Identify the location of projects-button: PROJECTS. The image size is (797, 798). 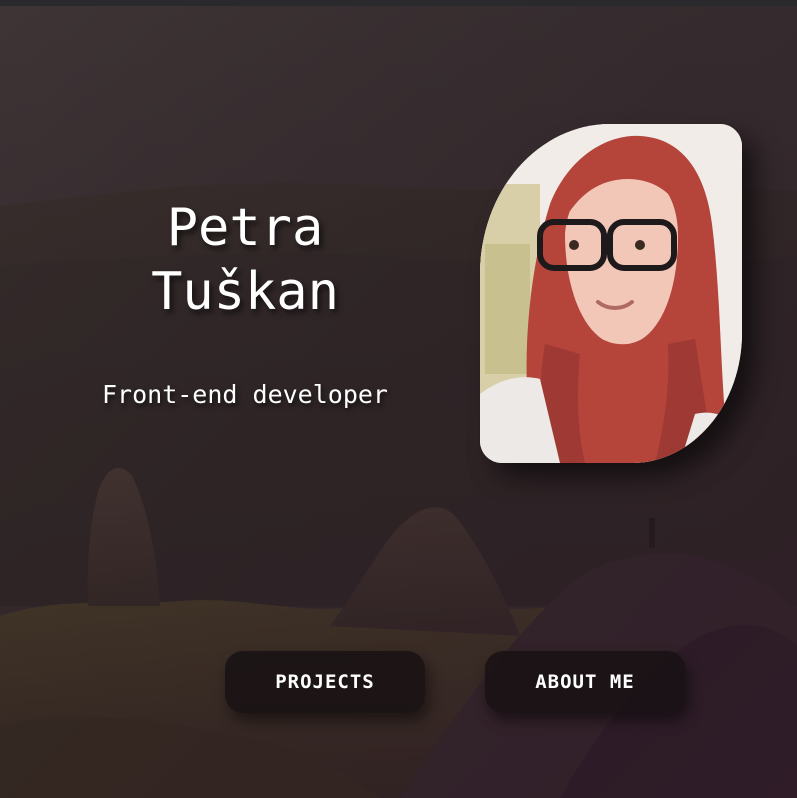
(325, 682).